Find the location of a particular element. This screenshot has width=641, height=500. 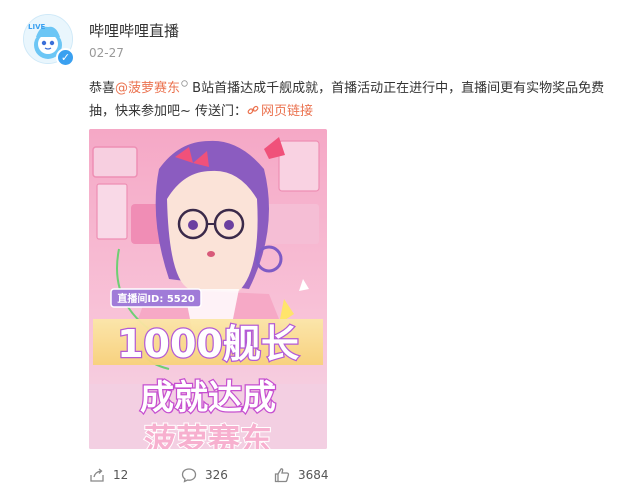

share-icon is located at coordinates (97, 475).